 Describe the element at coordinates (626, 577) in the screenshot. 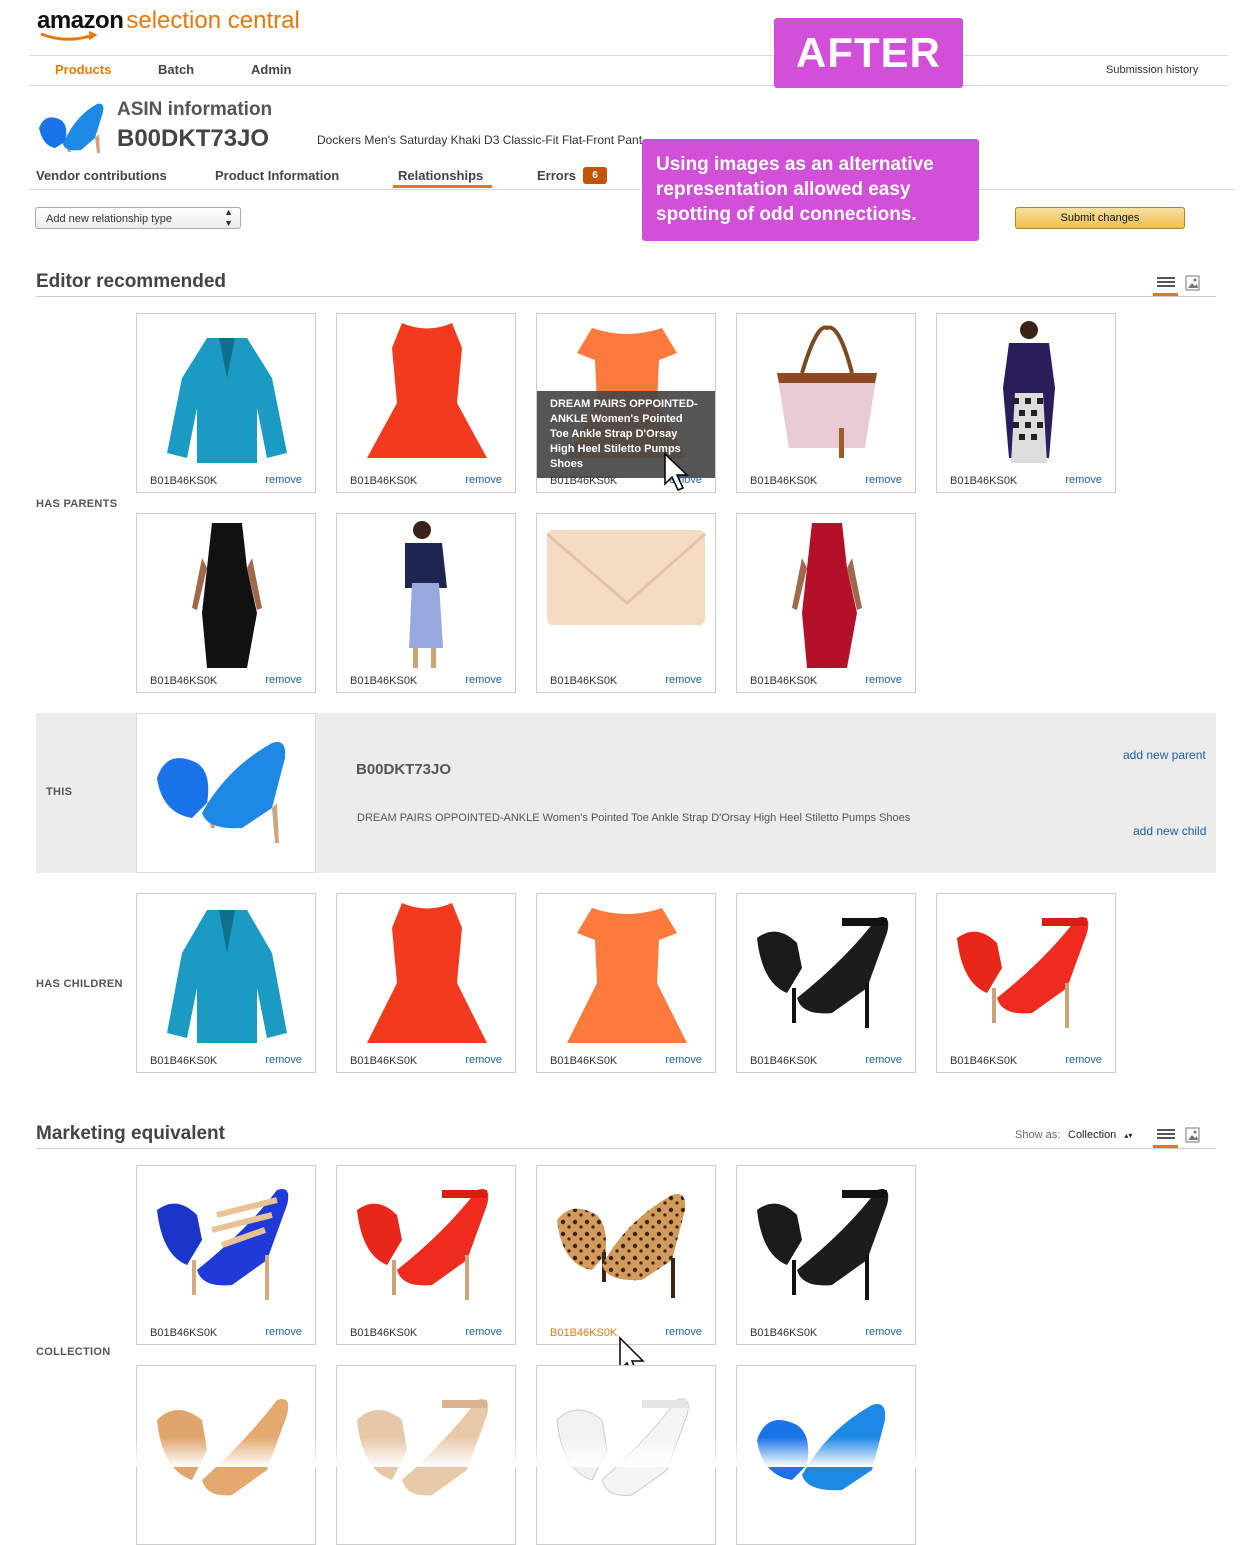

I see `envelope-clutch-image` at that location.